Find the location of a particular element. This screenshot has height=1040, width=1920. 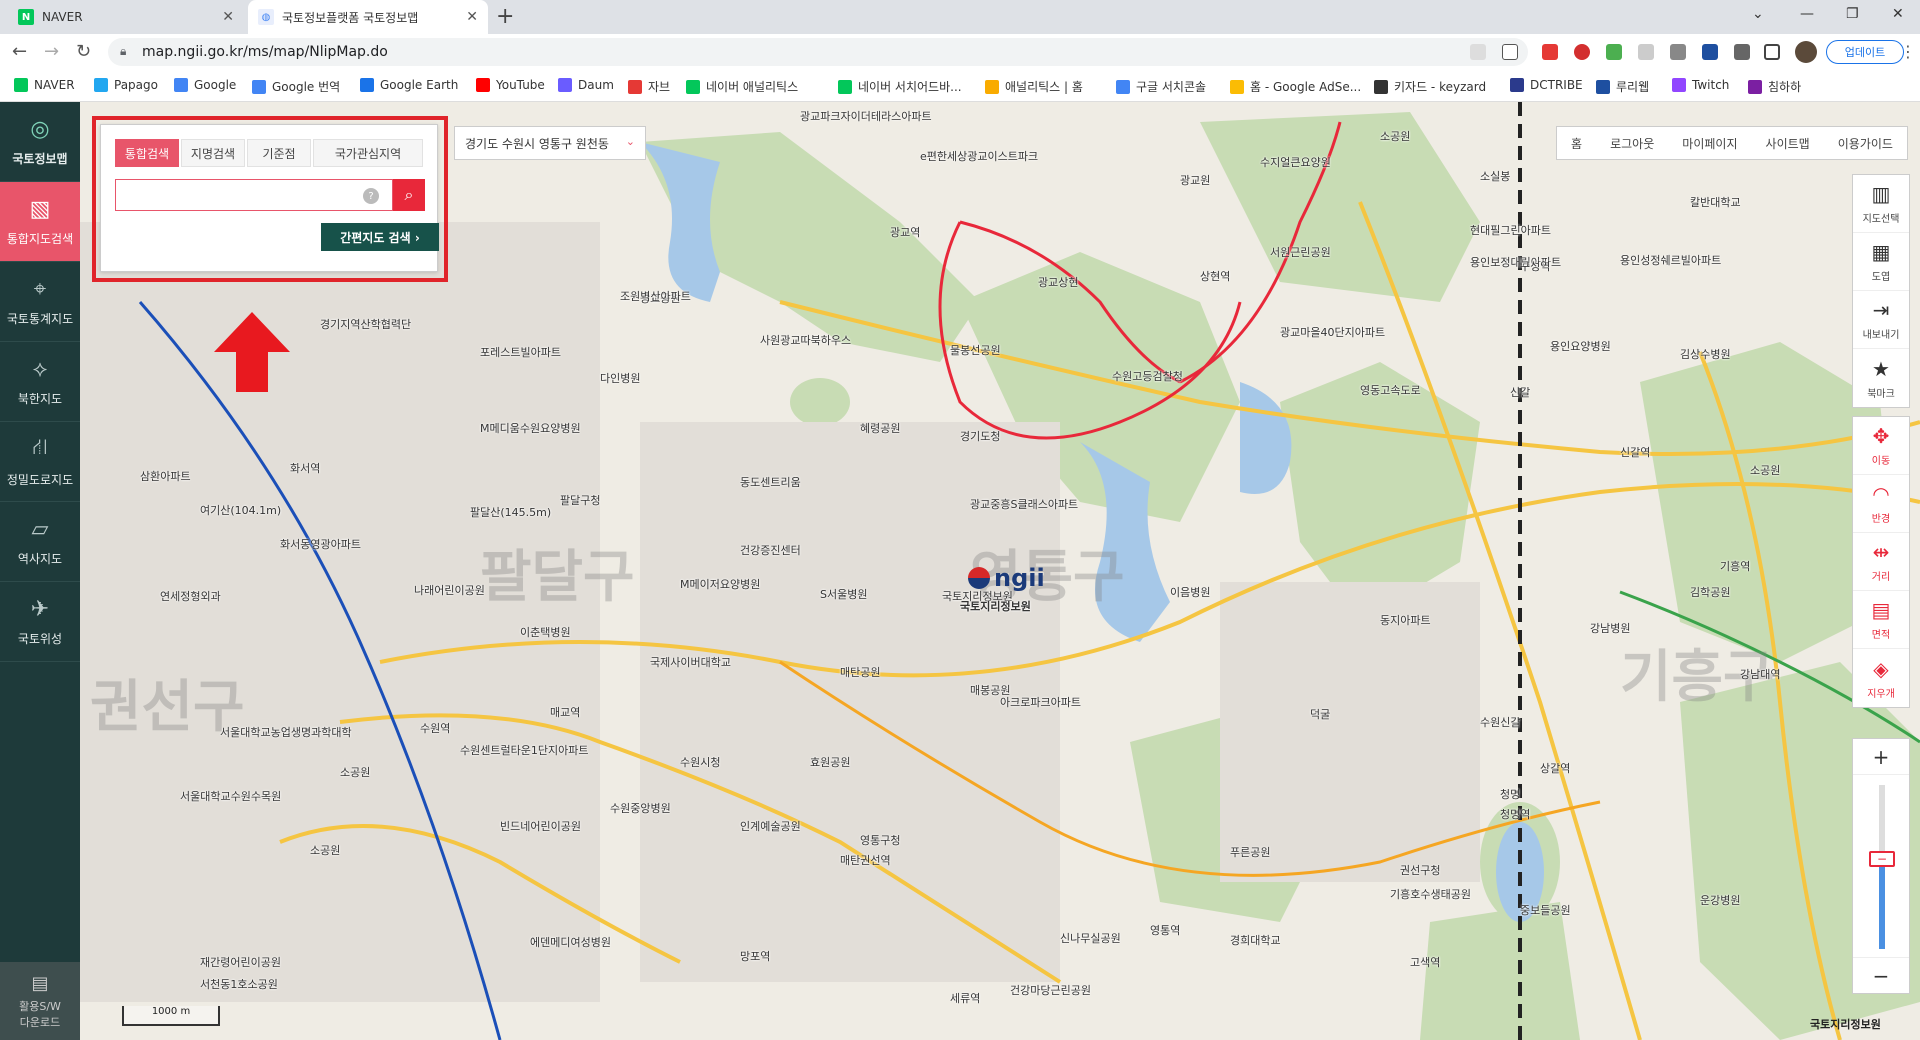

map-place-label: 신갈 is located at coordinates (1520, 392).